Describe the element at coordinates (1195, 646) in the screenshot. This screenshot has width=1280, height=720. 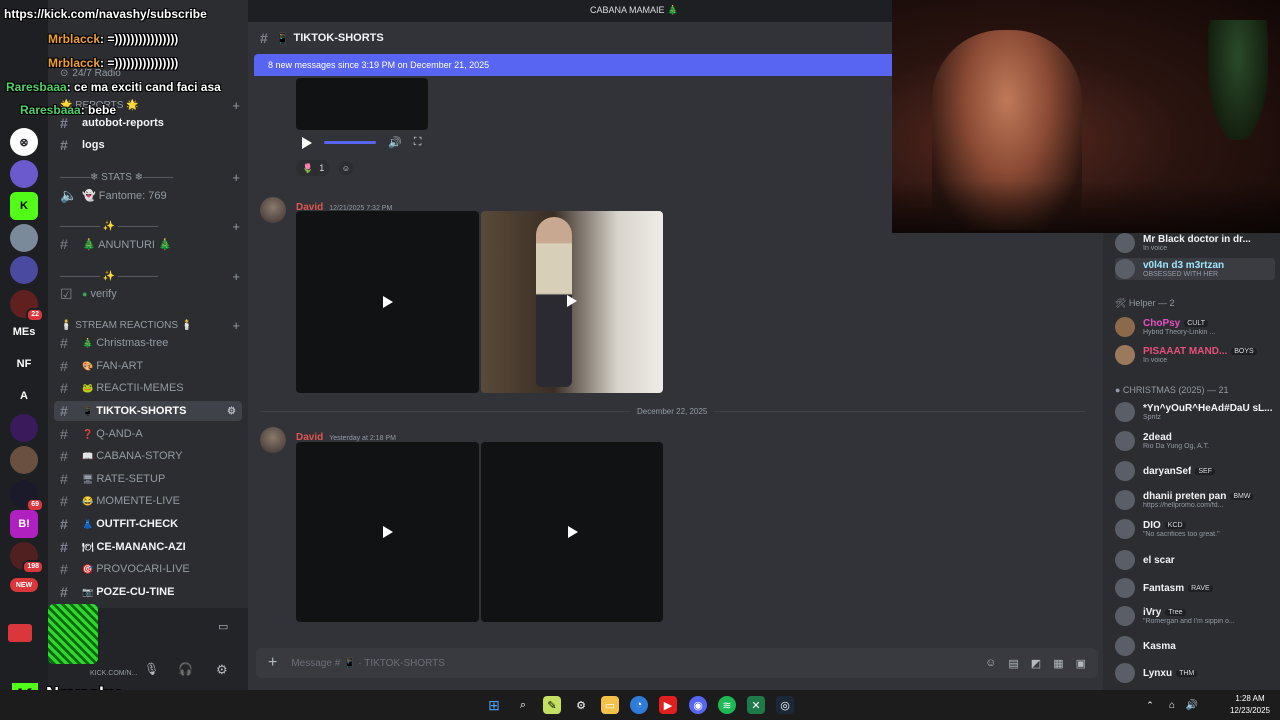
I see `member-item: Kasma` at that location.